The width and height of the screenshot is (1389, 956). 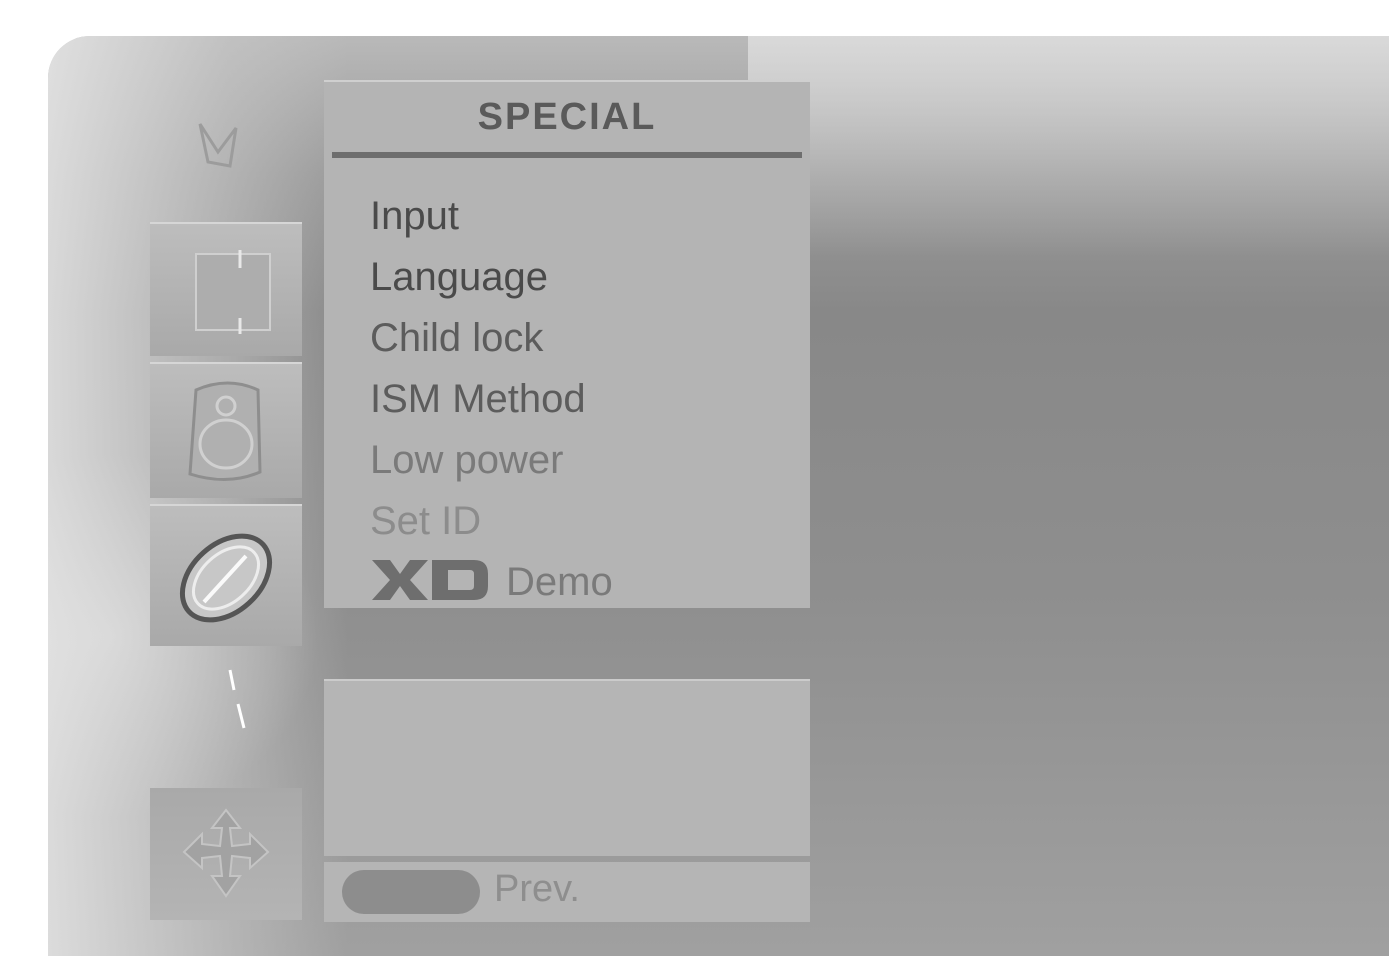 What do you see at coordinates (223, 149) in the screenshot?
I see `tv-icon` at bounding box center [223, 149].